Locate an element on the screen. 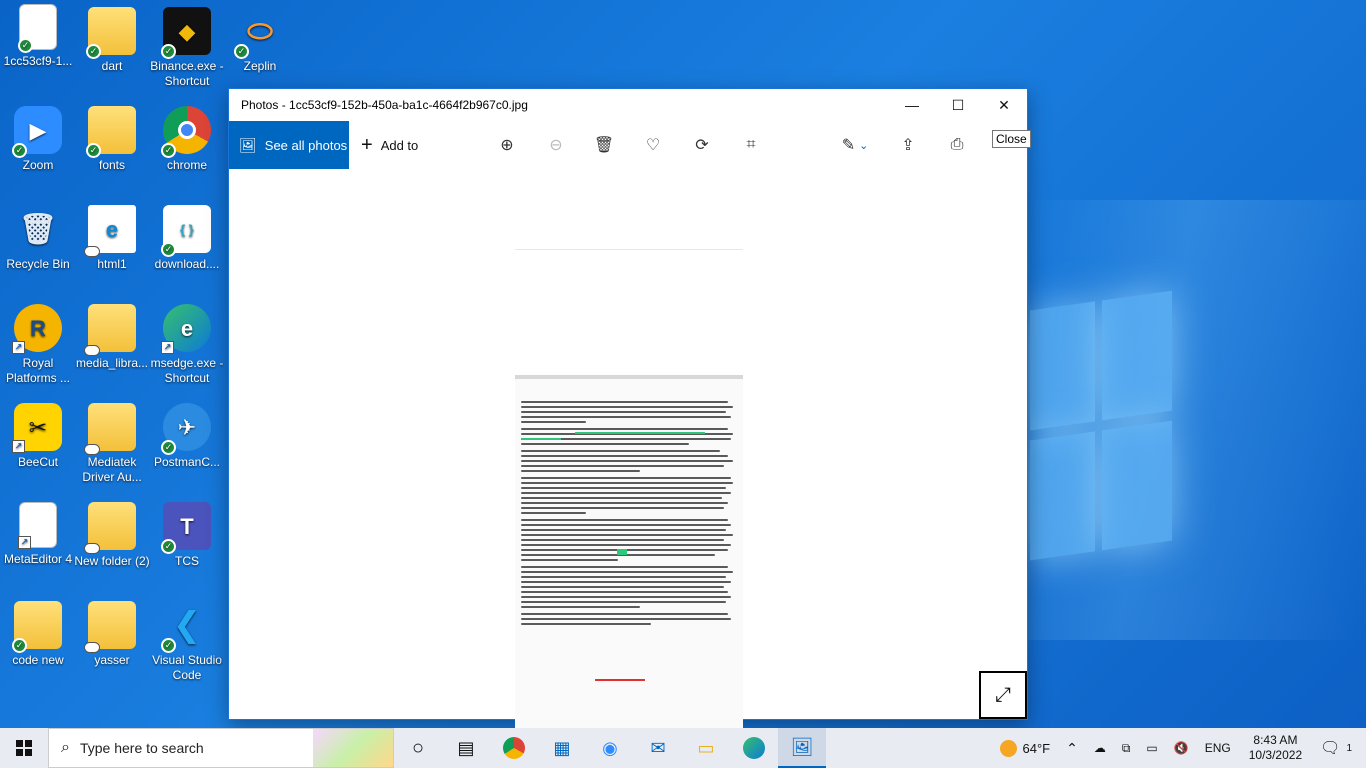 The image size is (1366, 768). mail-icon: ✉ is located at coordinates (658, 748).